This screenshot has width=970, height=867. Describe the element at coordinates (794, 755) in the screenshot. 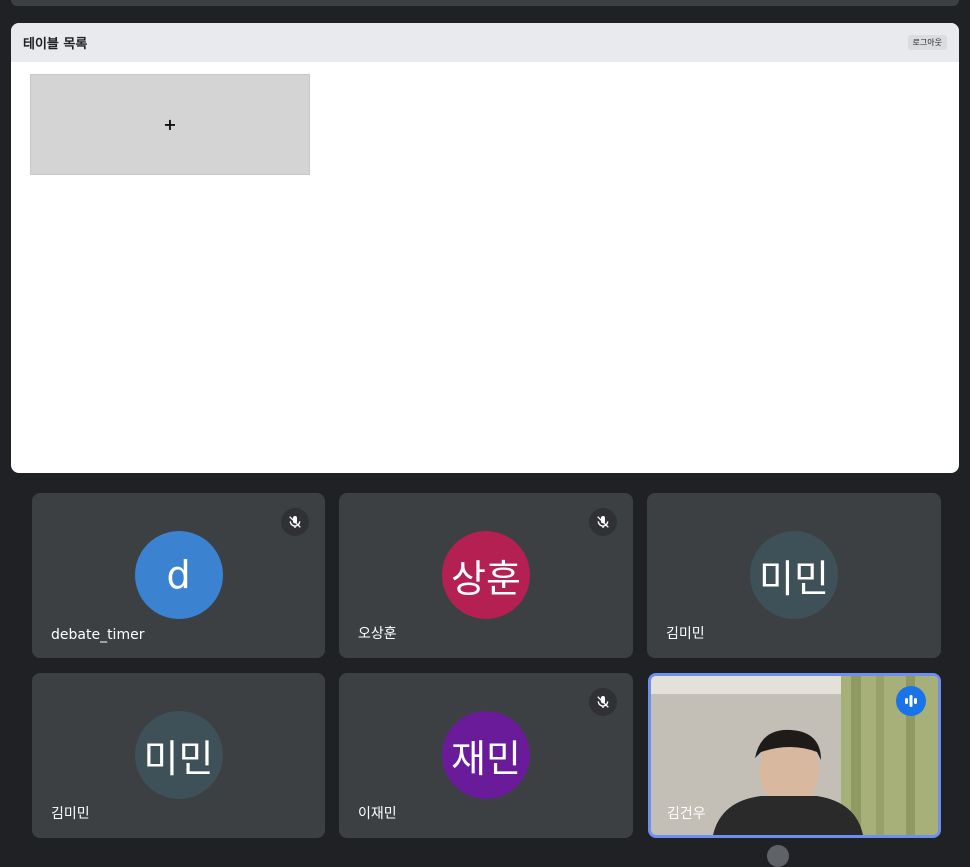

I see `participant-video-tile: 김건우` at that location.